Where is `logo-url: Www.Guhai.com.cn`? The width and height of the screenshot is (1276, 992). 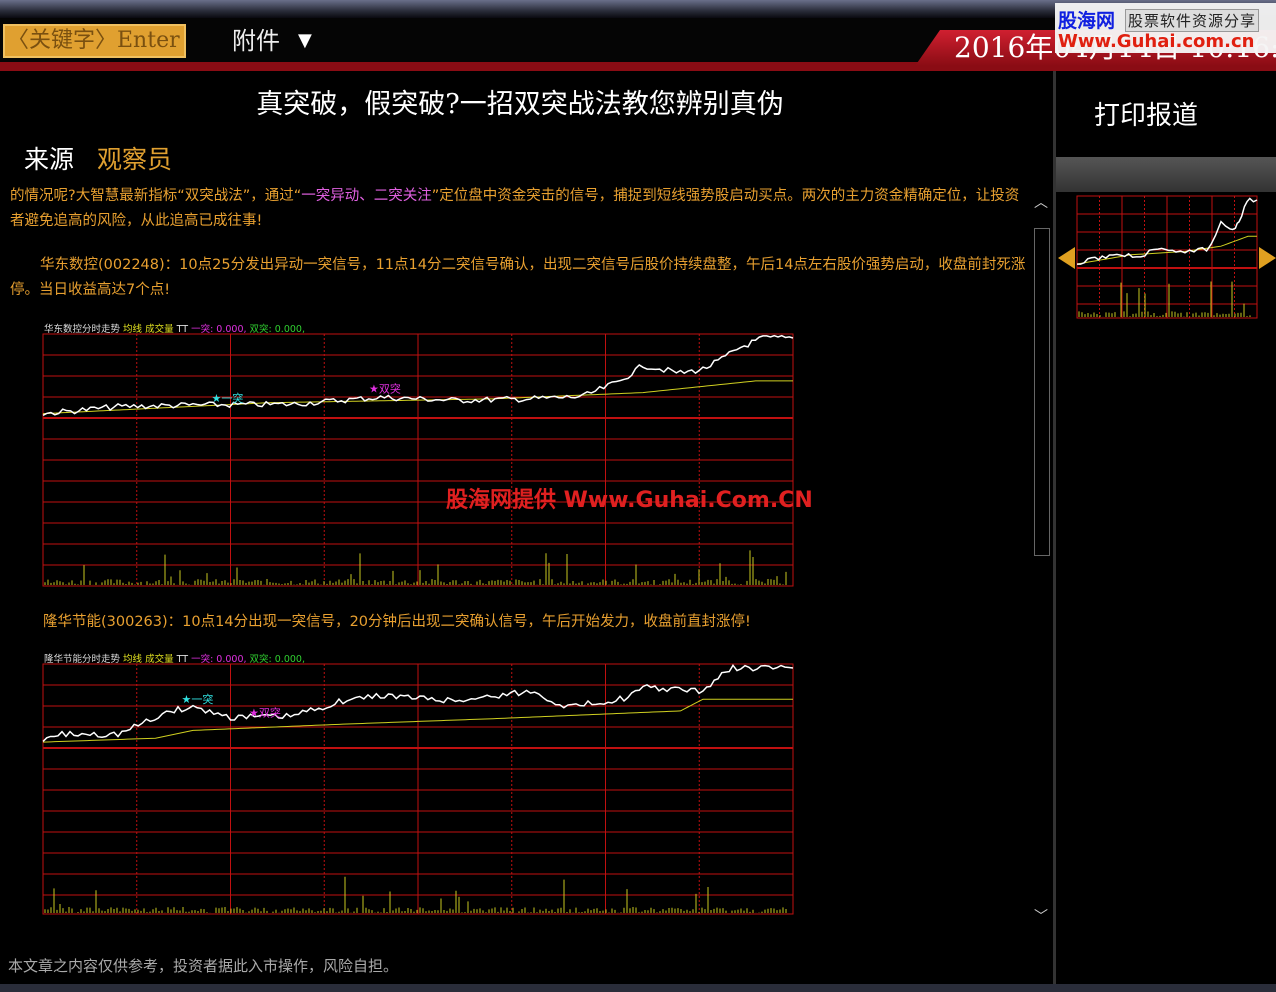
logo-url: Www.Guhai.com.cn is located at coordinates (1156, 41).